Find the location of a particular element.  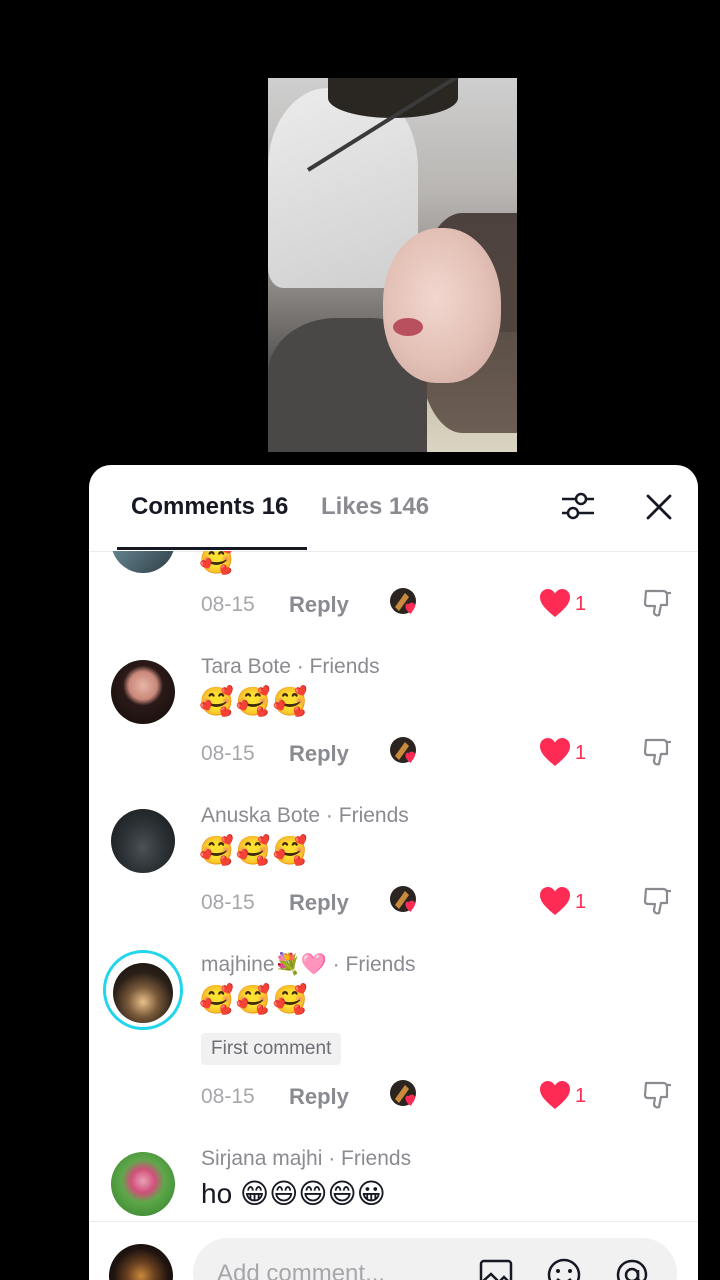

emoji-icon is located at coordinates (564, 1268).